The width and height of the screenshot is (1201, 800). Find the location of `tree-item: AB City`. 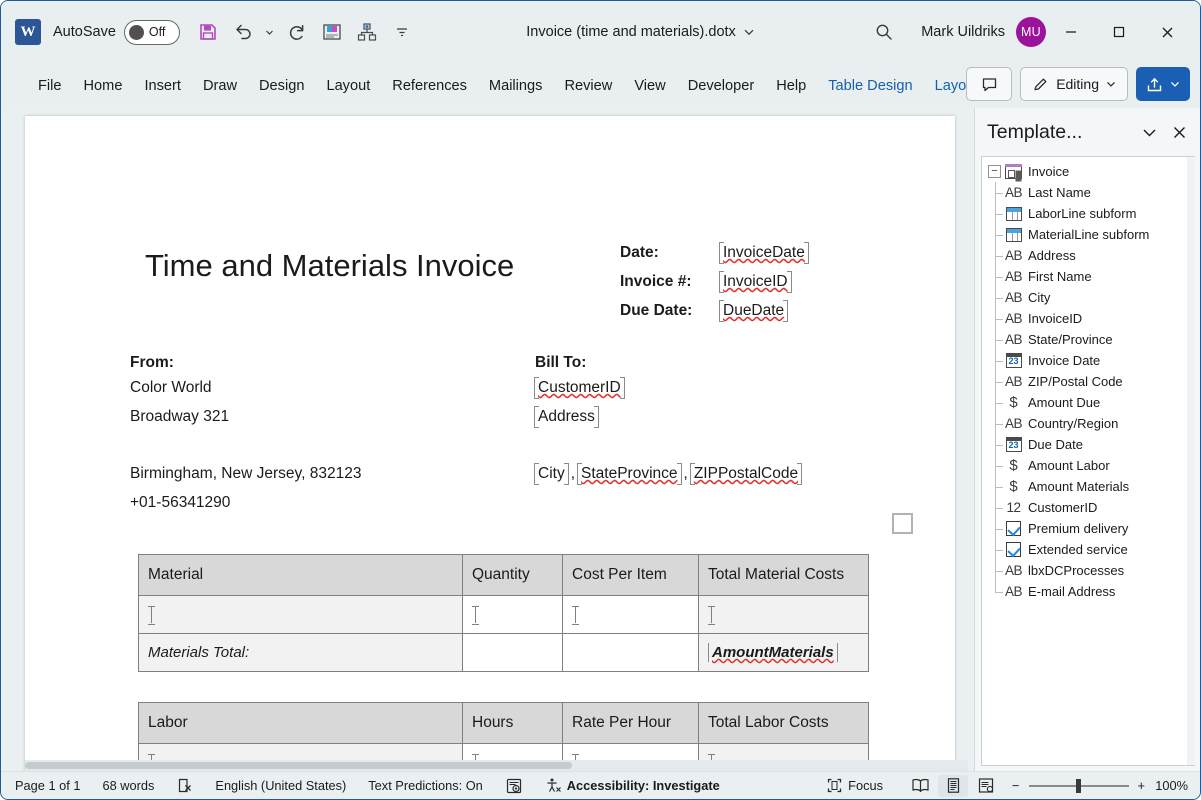

tree-item: AB City is located at coordinates (1088, 297).